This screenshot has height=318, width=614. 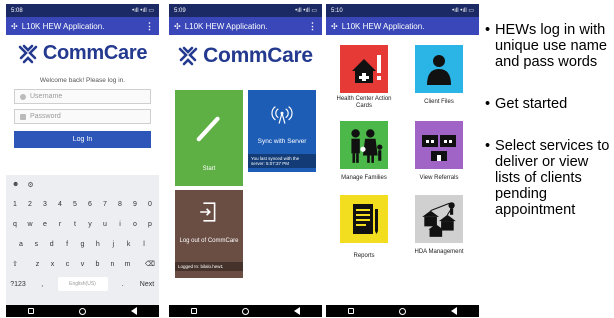 I want to click on keyboard-settings-icon: ⚙, so click(x=30, y=185).